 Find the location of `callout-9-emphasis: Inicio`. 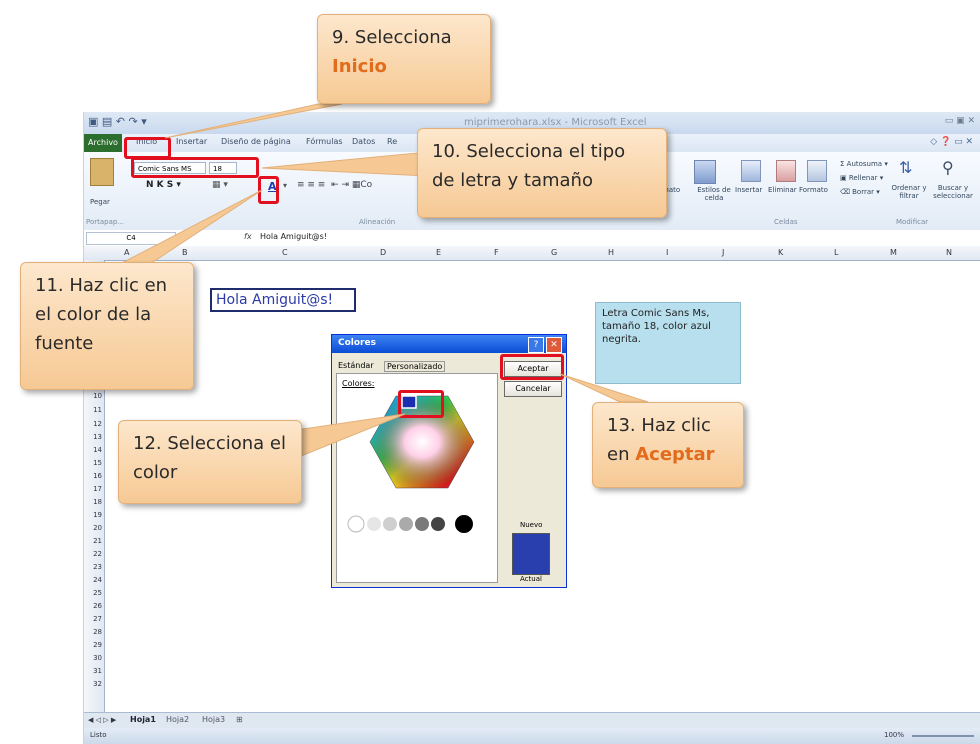

callout-9-emphasis: Inicio is located at coordinates (359, 66).